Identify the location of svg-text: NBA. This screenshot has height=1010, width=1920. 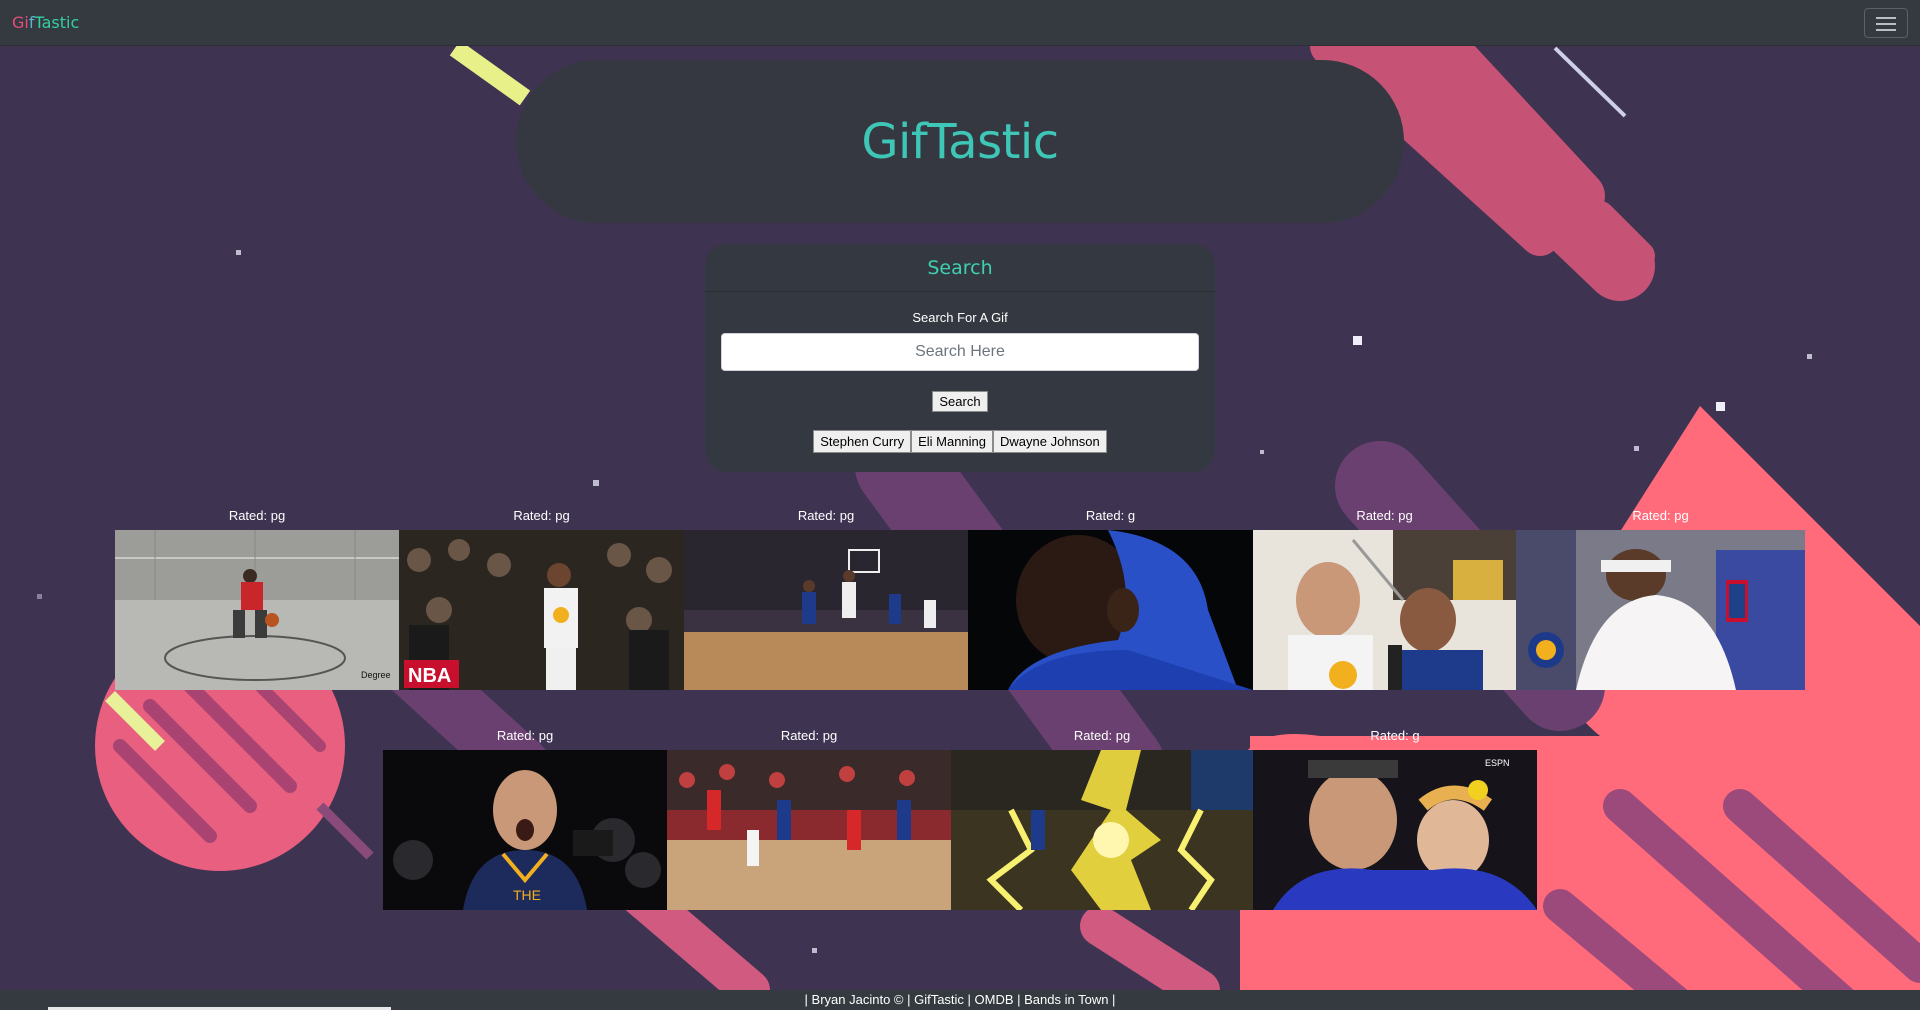
(429, 676).